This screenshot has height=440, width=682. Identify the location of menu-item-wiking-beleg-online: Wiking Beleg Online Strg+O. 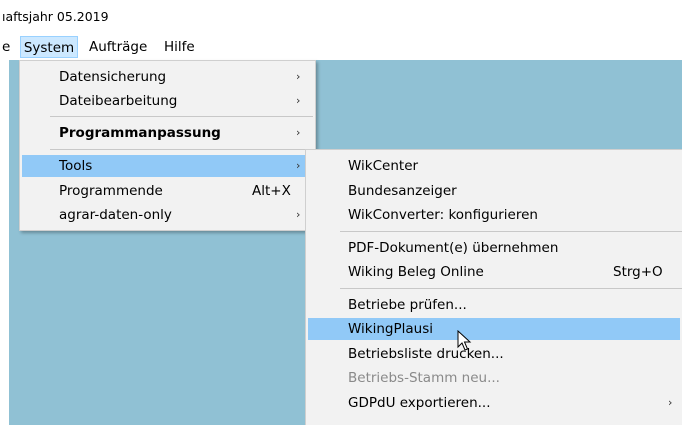
(494, 272).